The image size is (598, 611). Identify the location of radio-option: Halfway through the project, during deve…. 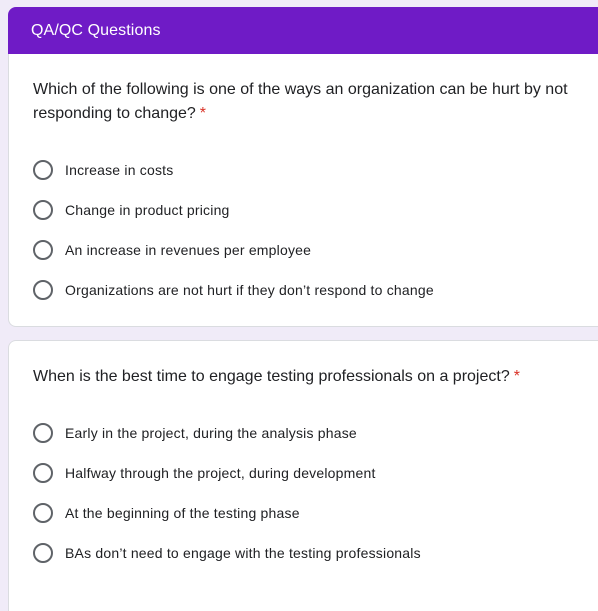
(315, 473).